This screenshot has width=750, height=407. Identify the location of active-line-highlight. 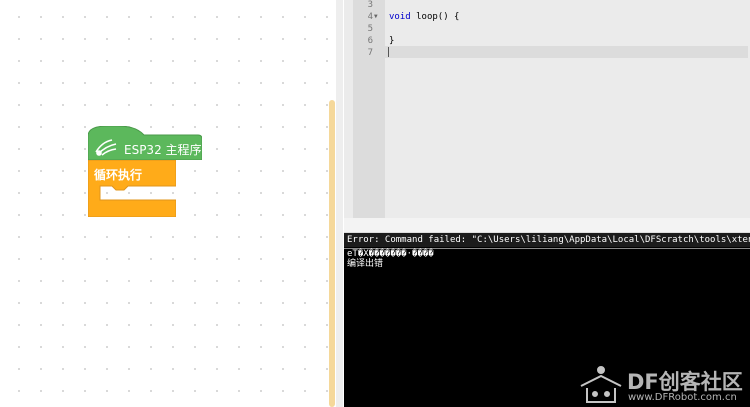
(566, 52).